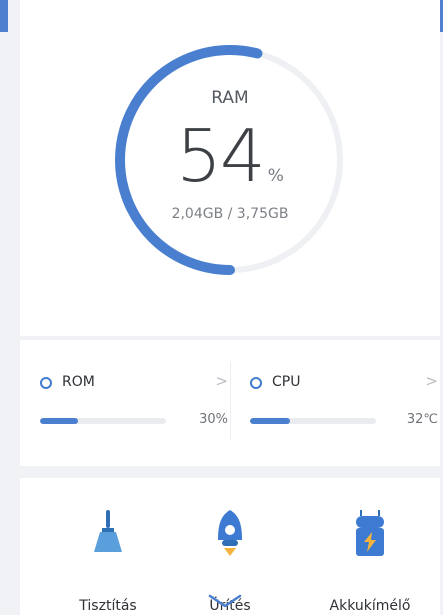 Image resolution: width=443 pixels, height=615 pixels. I want to click on rom-header: ROM >, so click(134, 383).